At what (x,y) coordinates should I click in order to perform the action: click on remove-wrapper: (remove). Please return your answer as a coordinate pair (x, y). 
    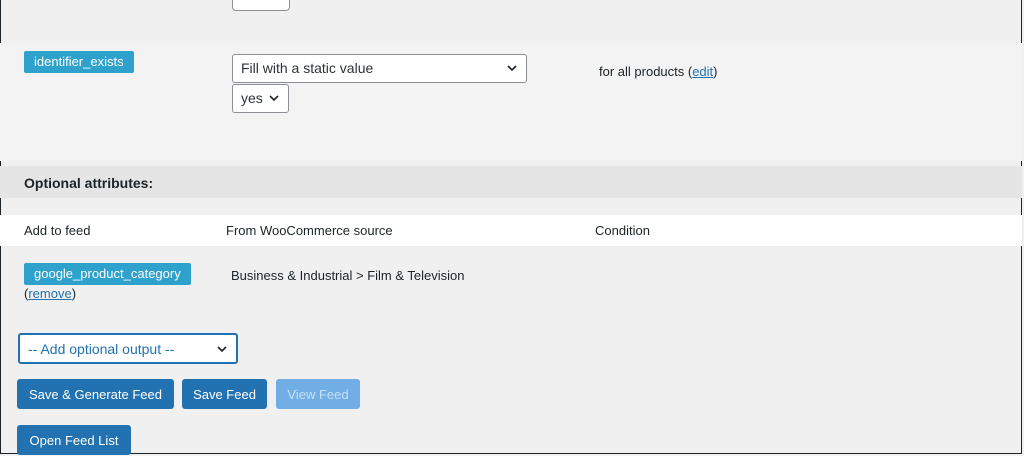
    Looking at the image, I should click on (50, 293).